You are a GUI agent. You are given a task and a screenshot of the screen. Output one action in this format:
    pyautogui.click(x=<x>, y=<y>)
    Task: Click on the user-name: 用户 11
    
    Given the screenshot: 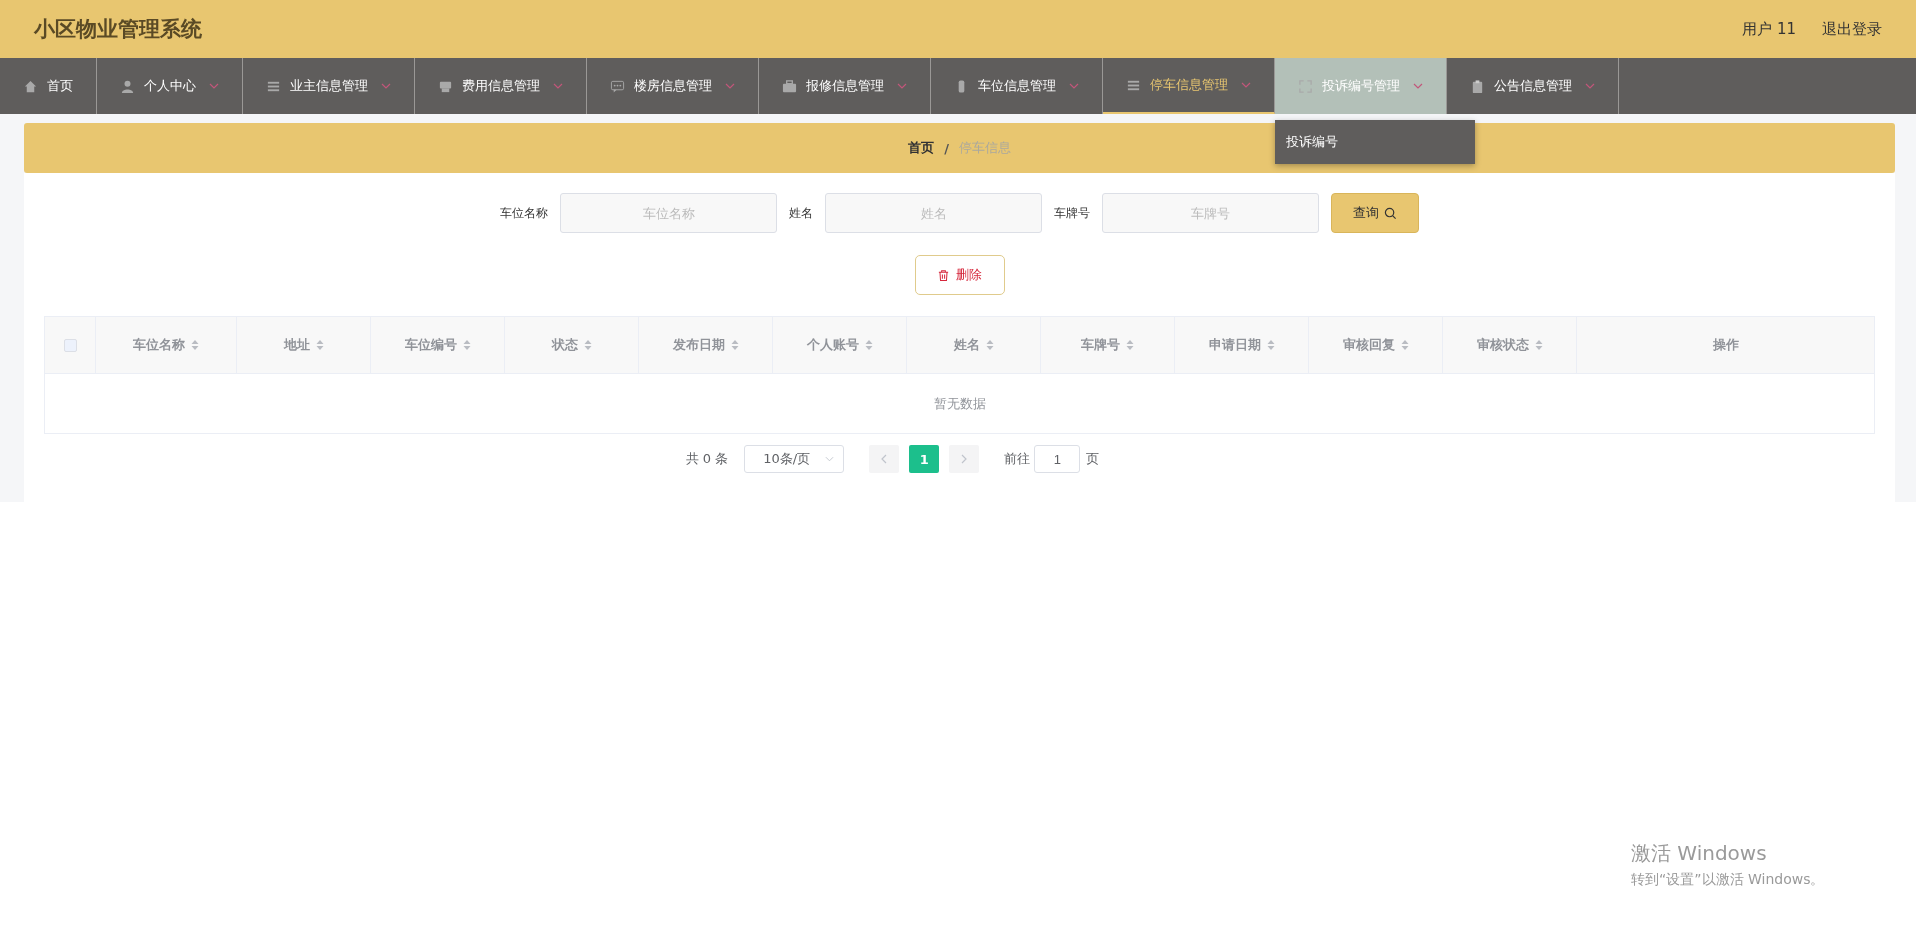 What is the action you would take?
    pyautogui.click(x=1769, y=29)
    